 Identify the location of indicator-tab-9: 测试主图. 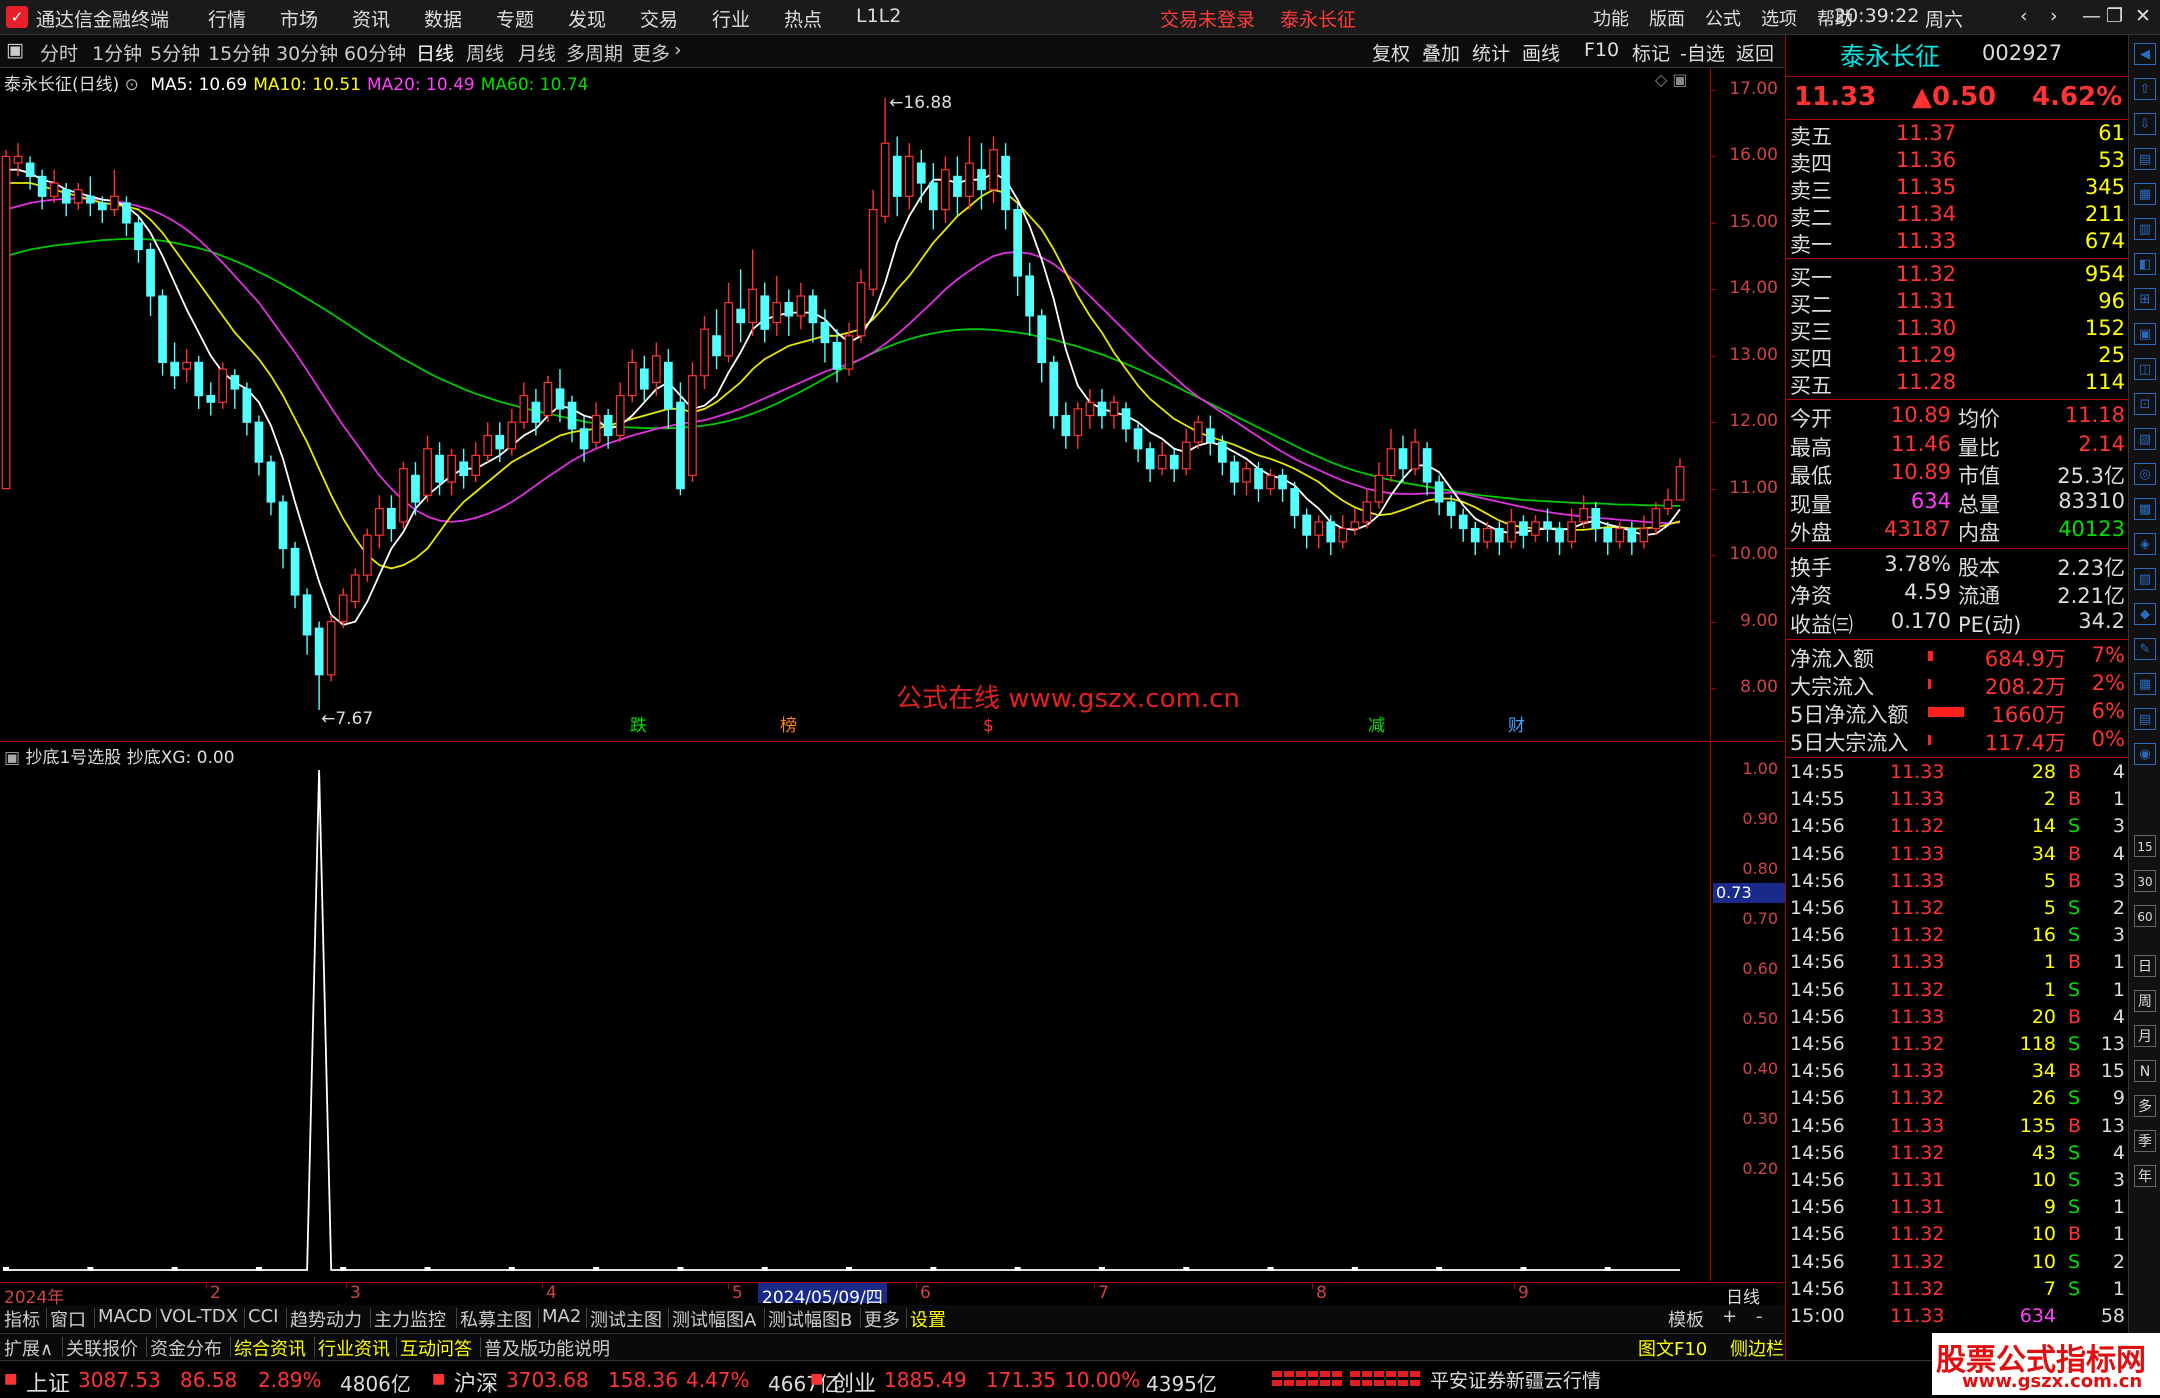
(626, 1319).